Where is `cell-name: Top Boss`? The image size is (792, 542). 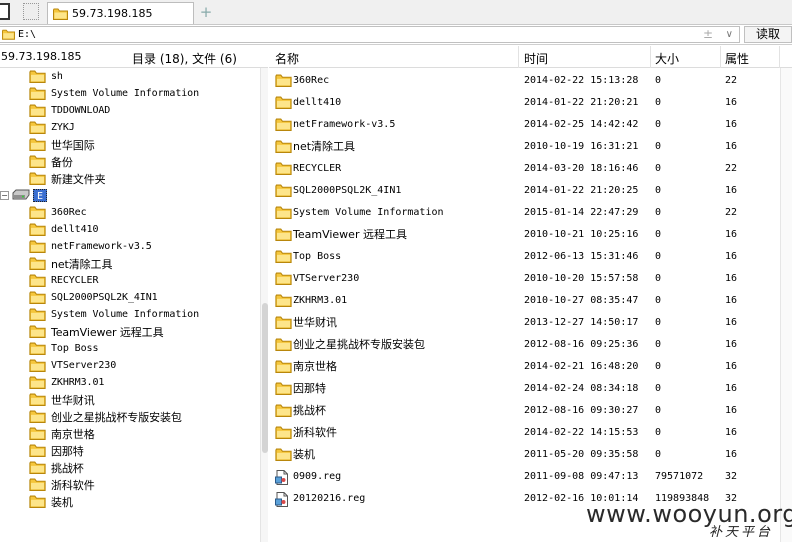
cell-name: Top Boss is located at coordinates (317, 256).